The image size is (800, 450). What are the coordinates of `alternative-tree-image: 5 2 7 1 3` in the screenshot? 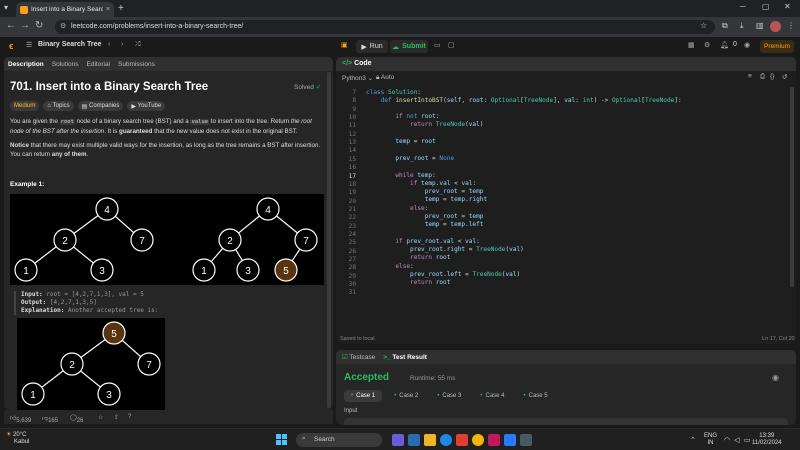 It's located at (91, 364).